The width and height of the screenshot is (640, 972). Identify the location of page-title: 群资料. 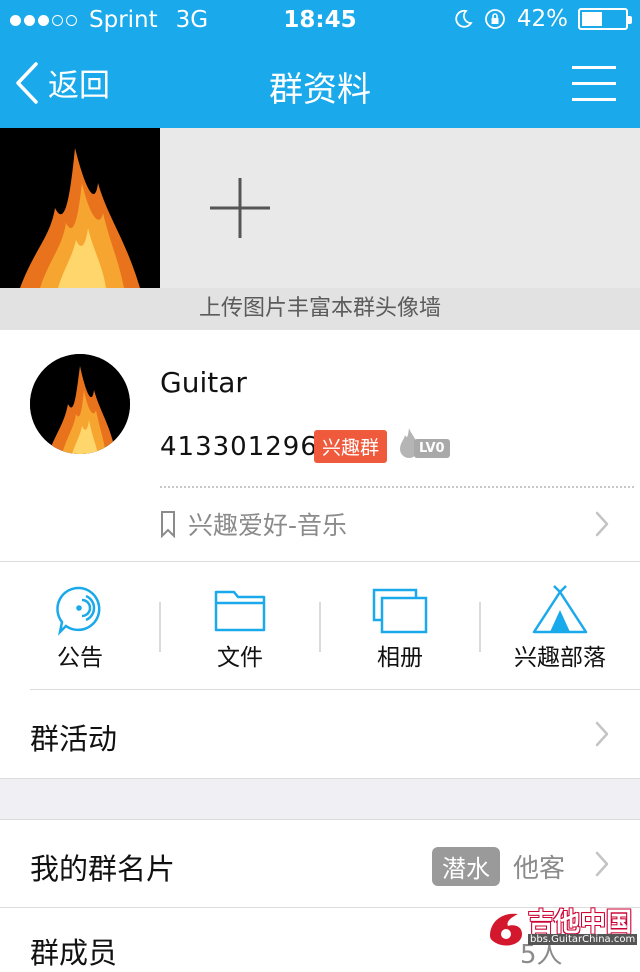
(320, 90).